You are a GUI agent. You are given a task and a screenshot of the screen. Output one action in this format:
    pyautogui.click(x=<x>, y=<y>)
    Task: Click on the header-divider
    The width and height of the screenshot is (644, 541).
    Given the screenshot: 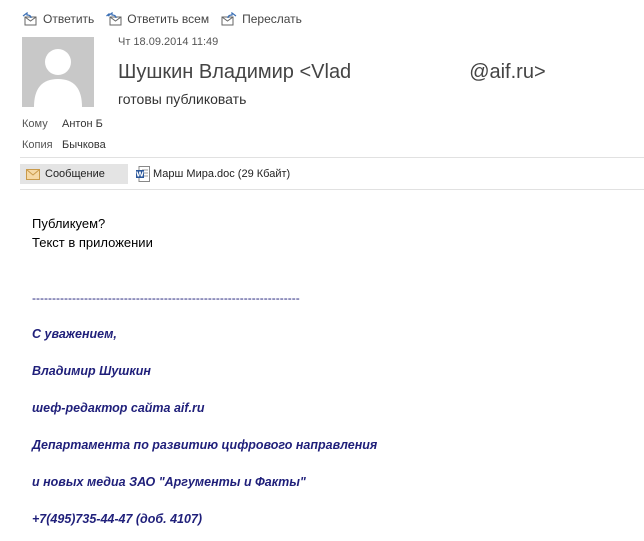 What is the action you would take?
    pyautogui.click(x=332, y=157)
    